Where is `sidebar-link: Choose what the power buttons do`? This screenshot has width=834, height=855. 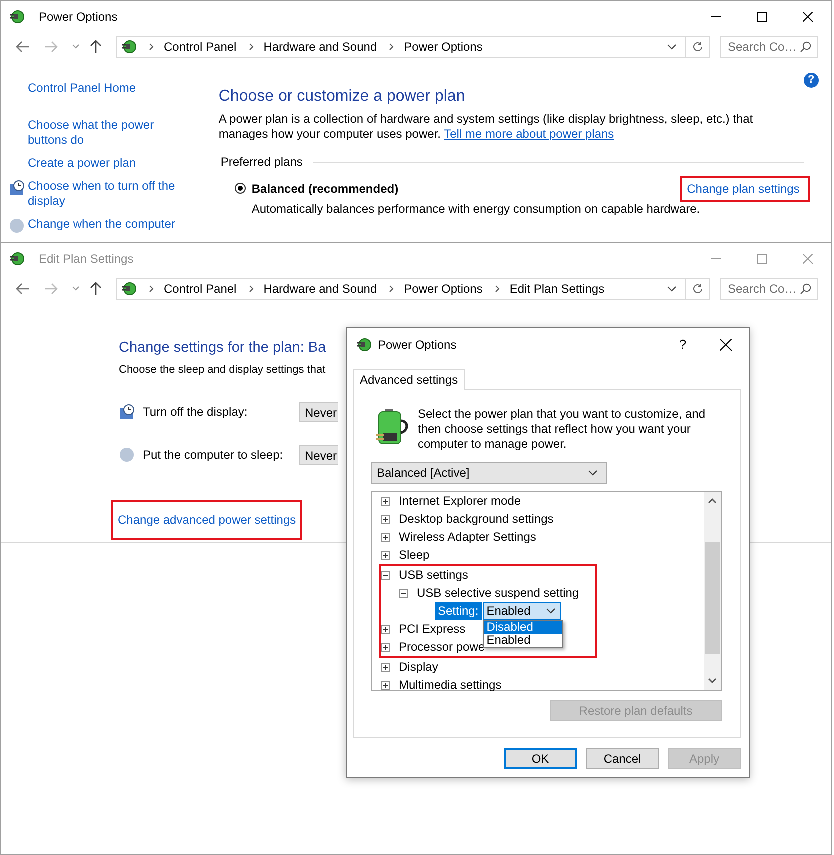
sidebar-link: Choose what the power buttons do is located at coordinates (104, 133).